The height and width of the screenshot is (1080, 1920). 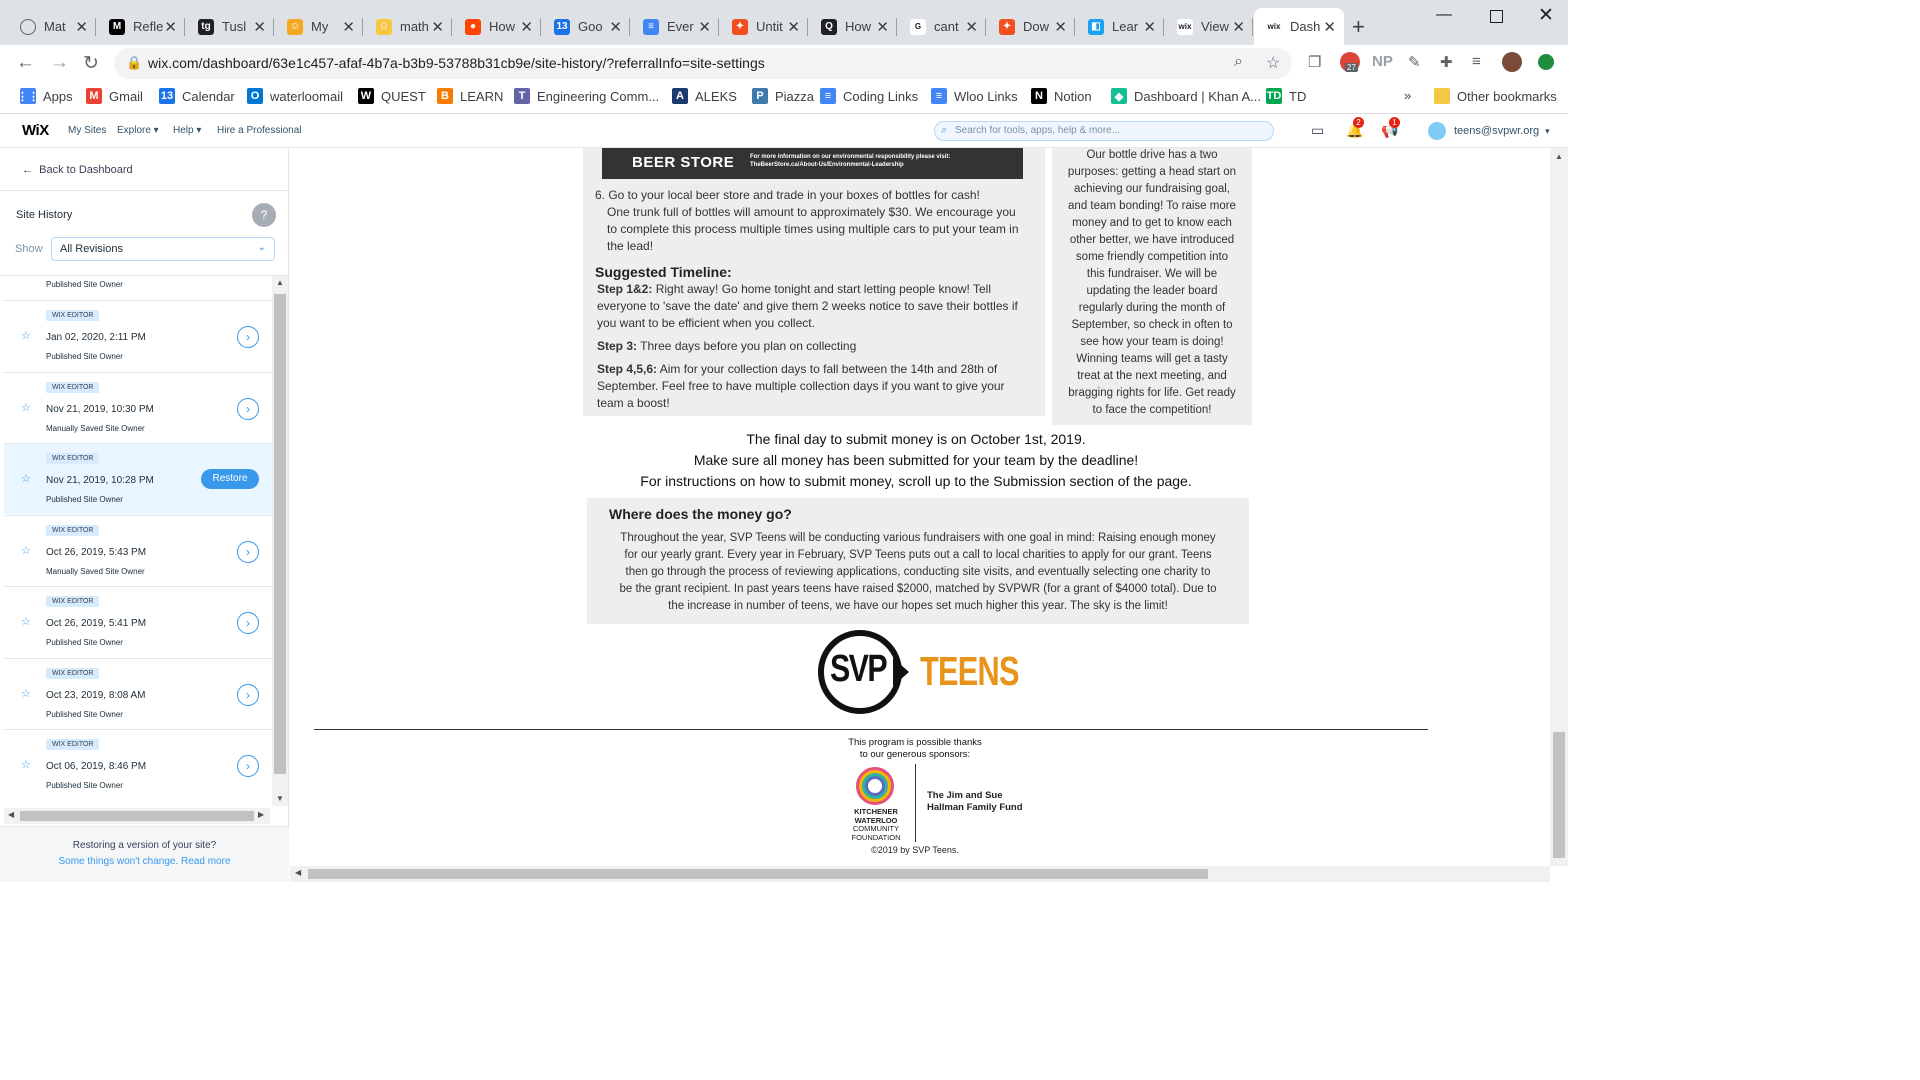 I want to click on update-icon, so click(x=1546, y=62).